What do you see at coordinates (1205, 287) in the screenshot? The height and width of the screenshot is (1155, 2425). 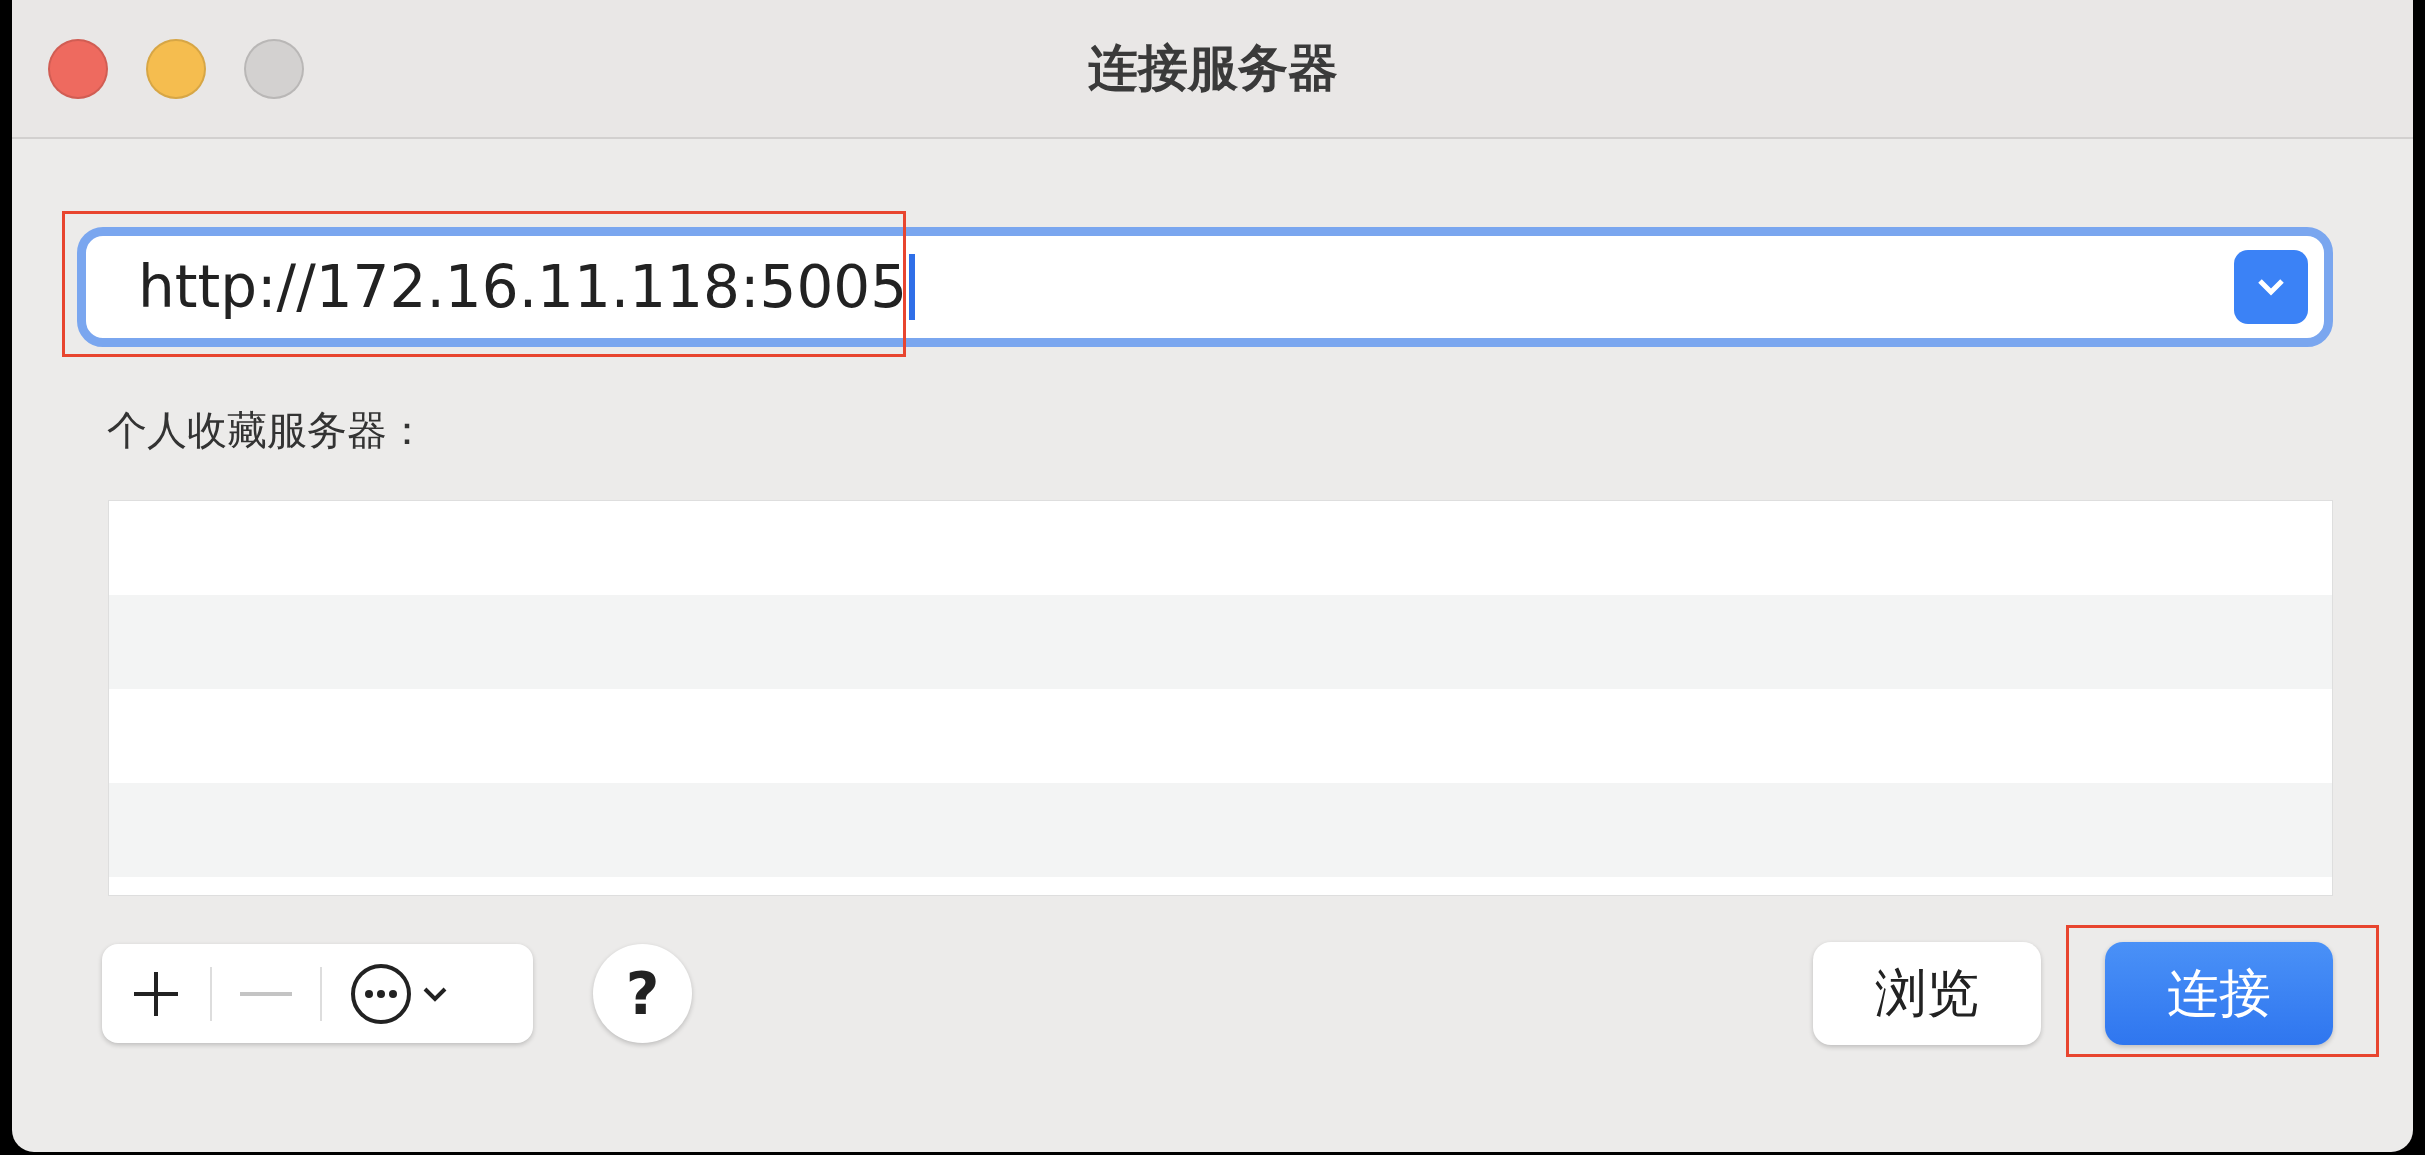 I see `address-field: http://172.16.11.118:5005` at bounding box center [1205, 287].